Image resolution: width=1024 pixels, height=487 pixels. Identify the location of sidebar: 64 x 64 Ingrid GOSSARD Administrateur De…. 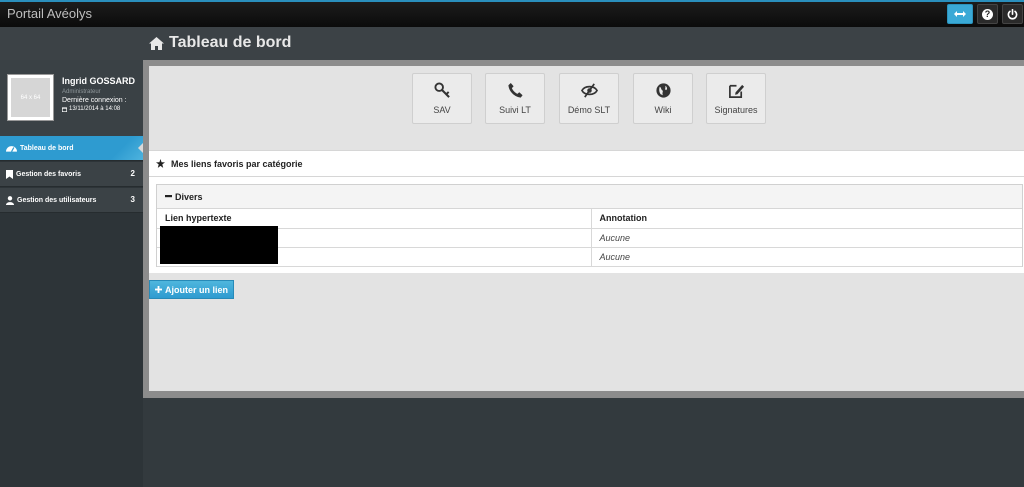
(72, 273).